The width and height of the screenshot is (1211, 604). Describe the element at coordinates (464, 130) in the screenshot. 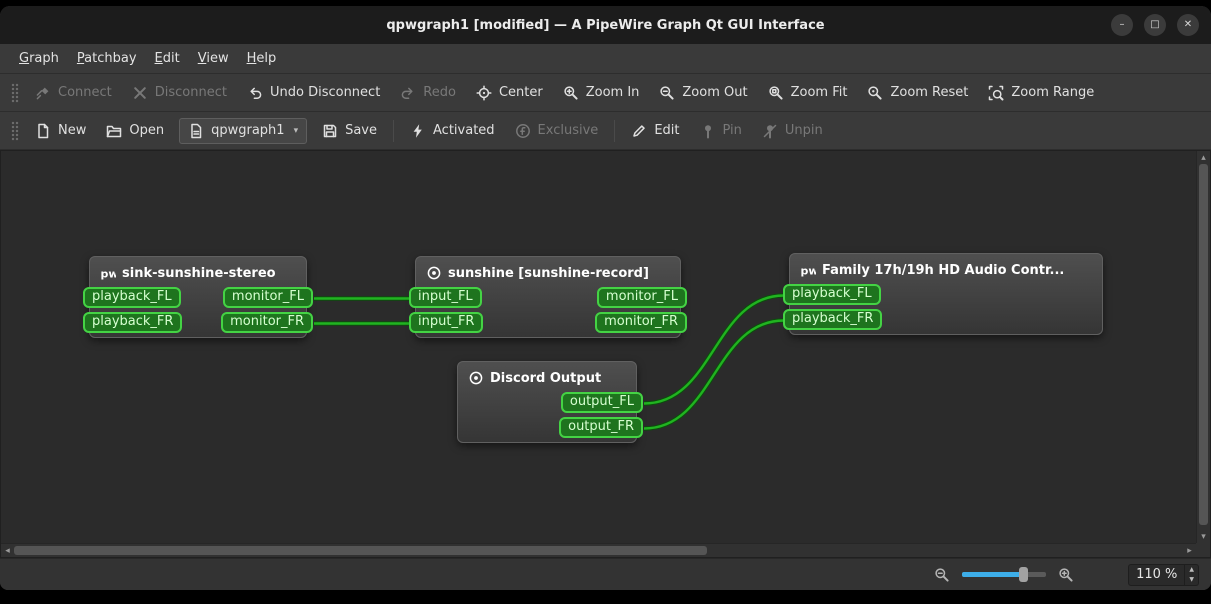

I see `toolbar-button-label: Activated` at that location.